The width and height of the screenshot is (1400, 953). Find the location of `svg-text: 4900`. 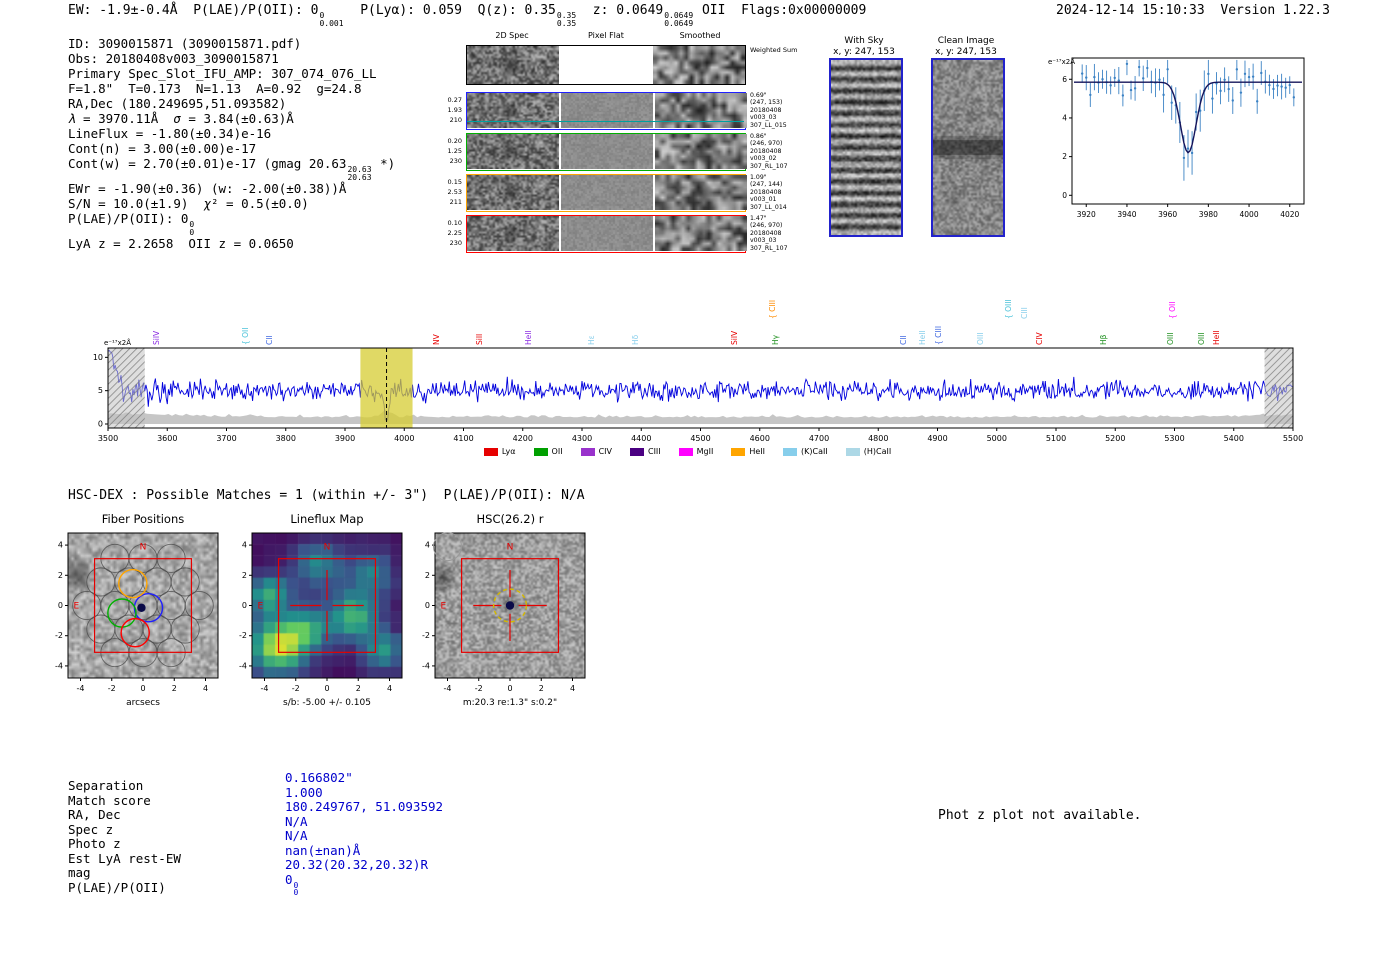

svg-text: 4900 is located at coordinates (937, 438).